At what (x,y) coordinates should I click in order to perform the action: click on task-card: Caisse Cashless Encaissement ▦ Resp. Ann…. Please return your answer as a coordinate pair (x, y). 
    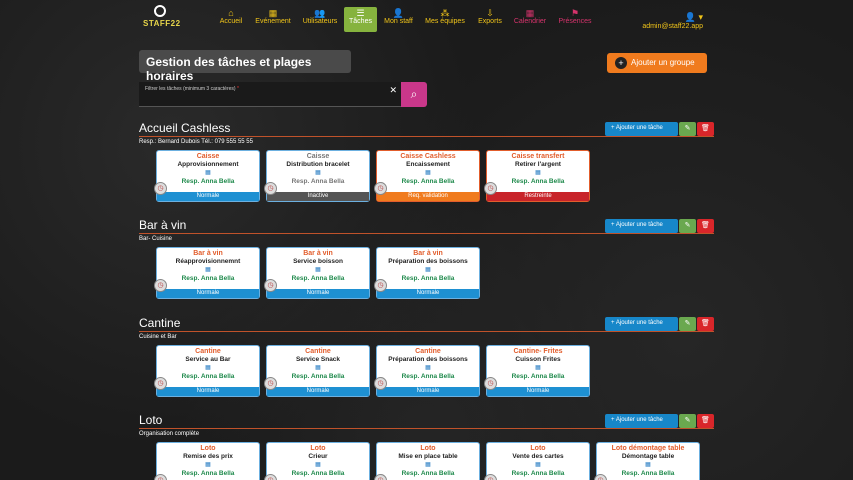
    Looking at the image, I should click on (427, 176).